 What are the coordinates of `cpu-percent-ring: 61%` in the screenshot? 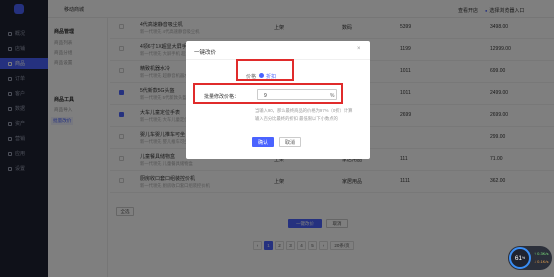 It's located at (520, 258).